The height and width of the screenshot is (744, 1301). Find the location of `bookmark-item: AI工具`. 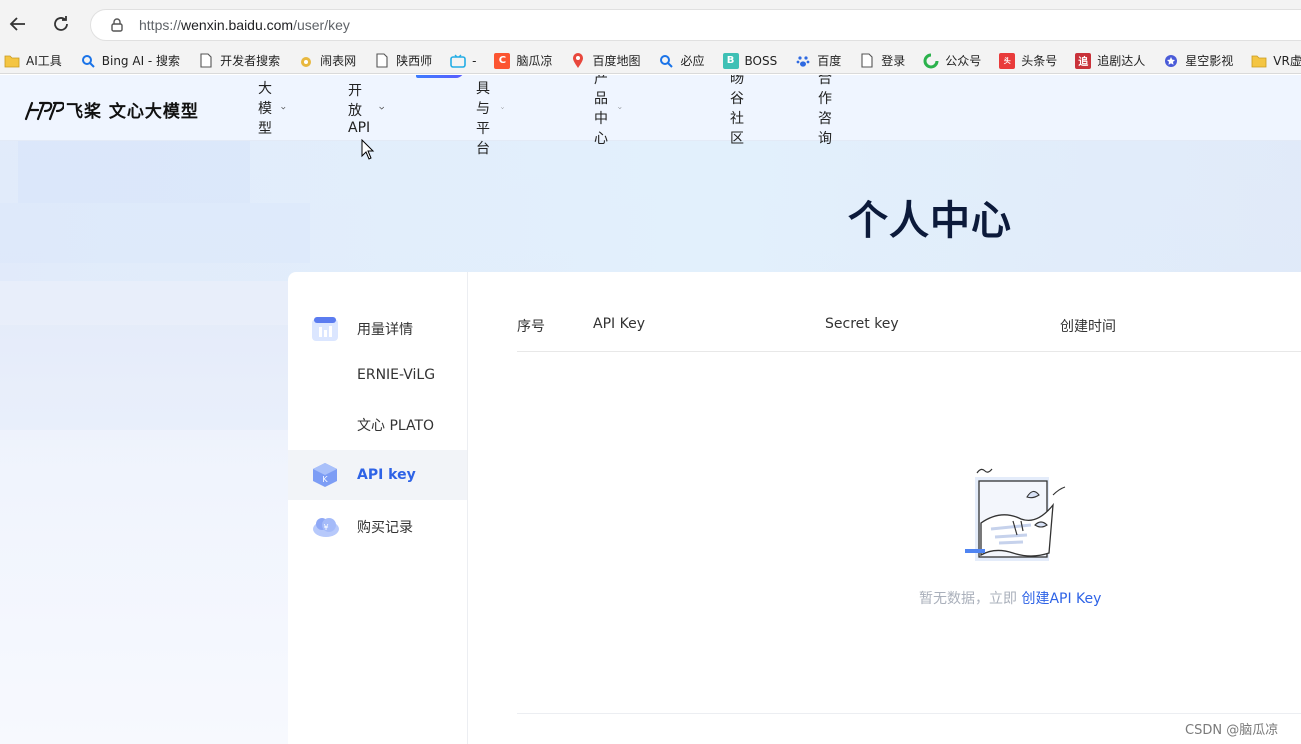

bookmark-item: AI工具 is located at coordinates (33, 60).